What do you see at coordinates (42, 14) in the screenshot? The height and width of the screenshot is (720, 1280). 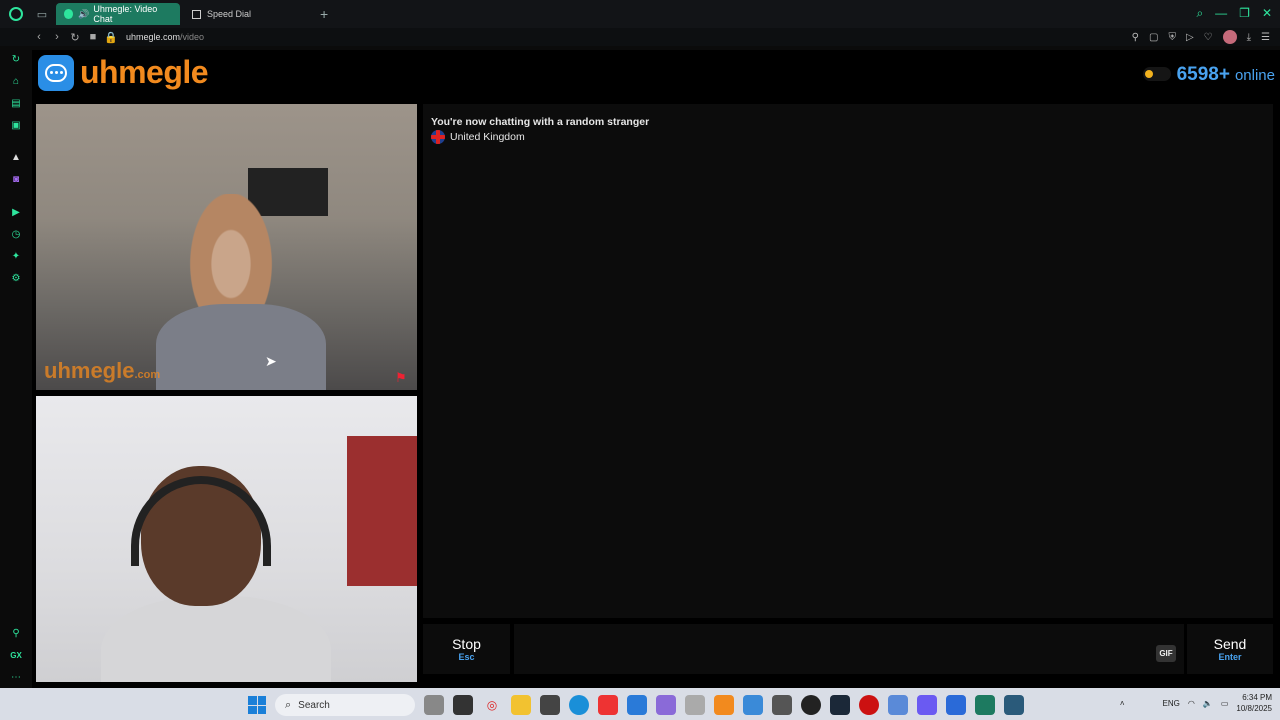 I see `tab-overview-icon: ▭` at bounding box center [42, 14].